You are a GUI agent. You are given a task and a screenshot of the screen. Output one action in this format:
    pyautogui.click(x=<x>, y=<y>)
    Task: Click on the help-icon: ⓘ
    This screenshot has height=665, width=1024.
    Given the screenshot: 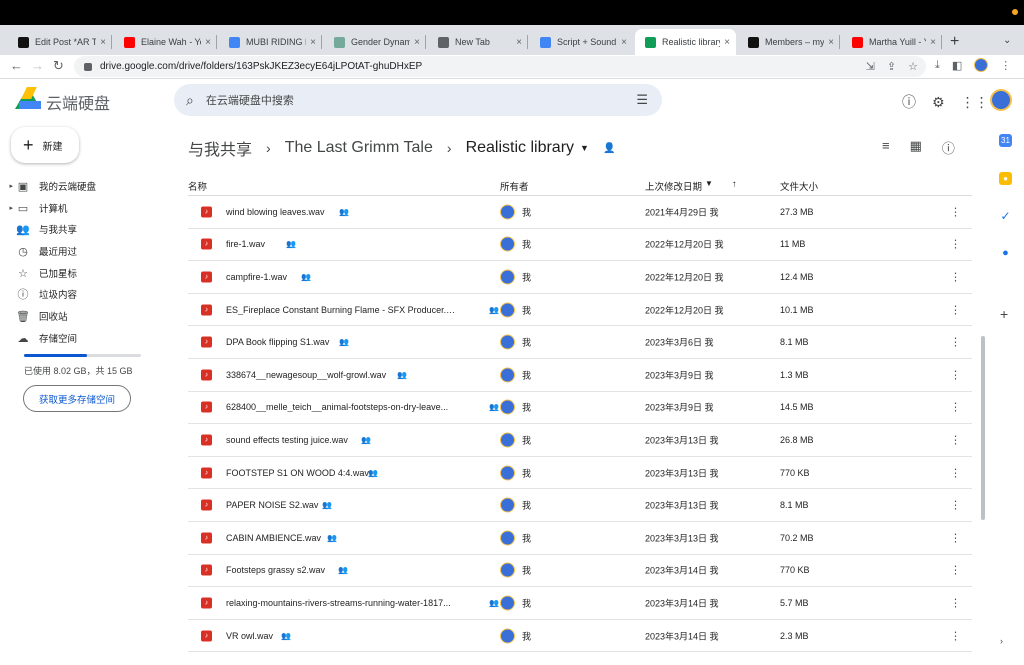 What is the action you would take?
    pyautogui.click(x=909, y=102)
    